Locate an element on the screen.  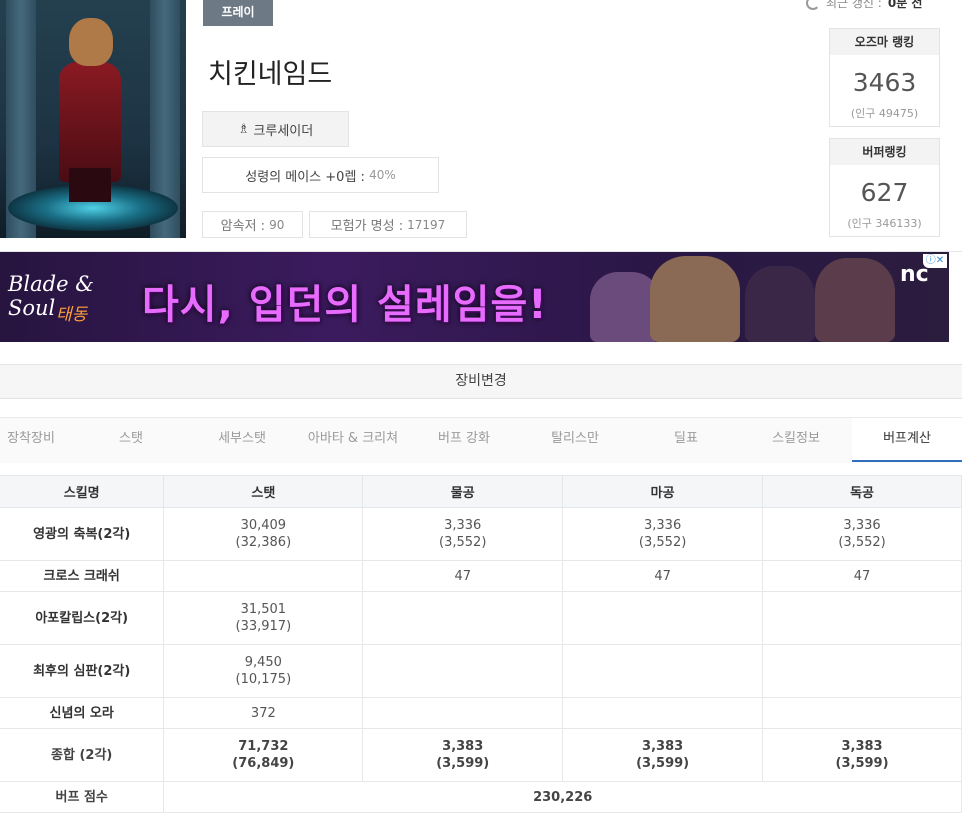
skill-name: 최후의 심판(2각) is located at coordinates (82, 671).